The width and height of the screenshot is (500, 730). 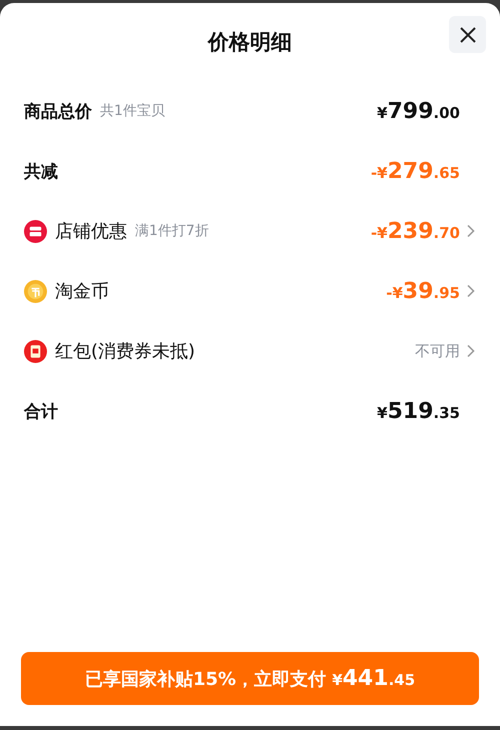 What do you see at coordinates (91, 231) in the screenshot?
I see `row-label: 店铺优惠` at bounding box center [91, 231].